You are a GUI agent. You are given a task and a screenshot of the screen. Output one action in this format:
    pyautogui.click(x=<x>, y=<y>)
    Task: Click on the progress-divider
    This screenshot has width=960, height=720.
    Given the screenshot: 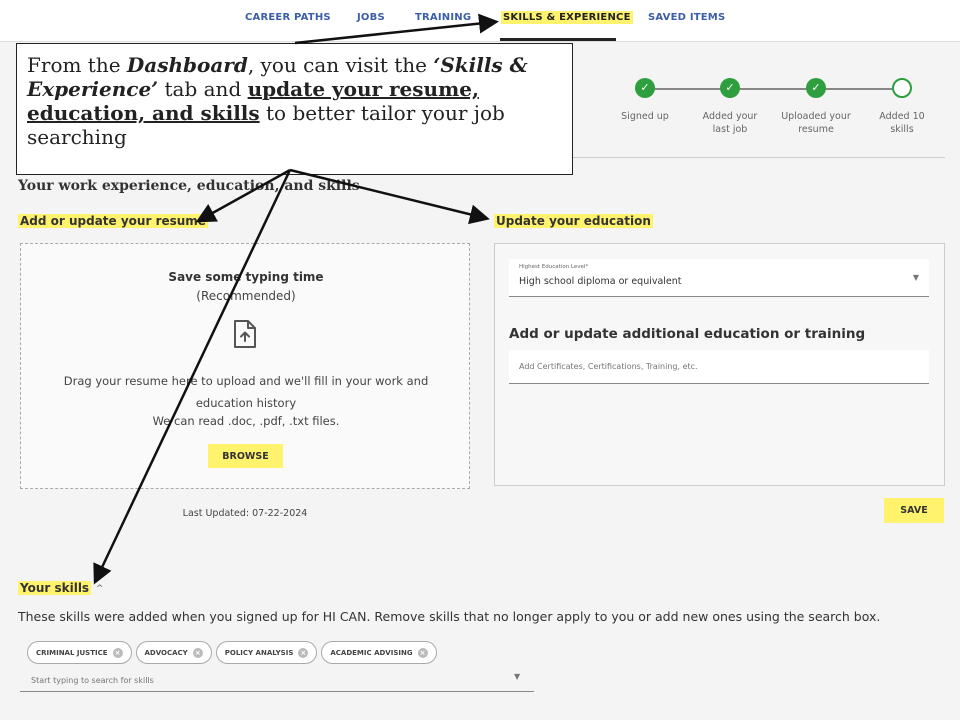 What is the action you would take?
    pyautogui.click(x=752, y=157)
    